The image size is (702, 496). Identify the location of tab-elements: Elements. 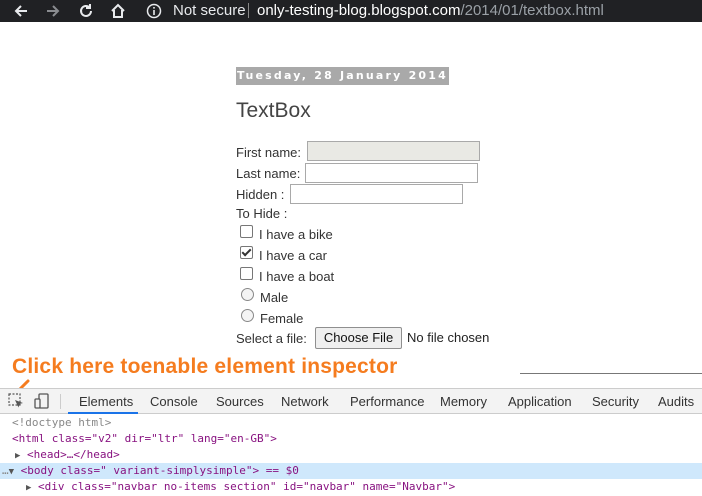
(106, 401).